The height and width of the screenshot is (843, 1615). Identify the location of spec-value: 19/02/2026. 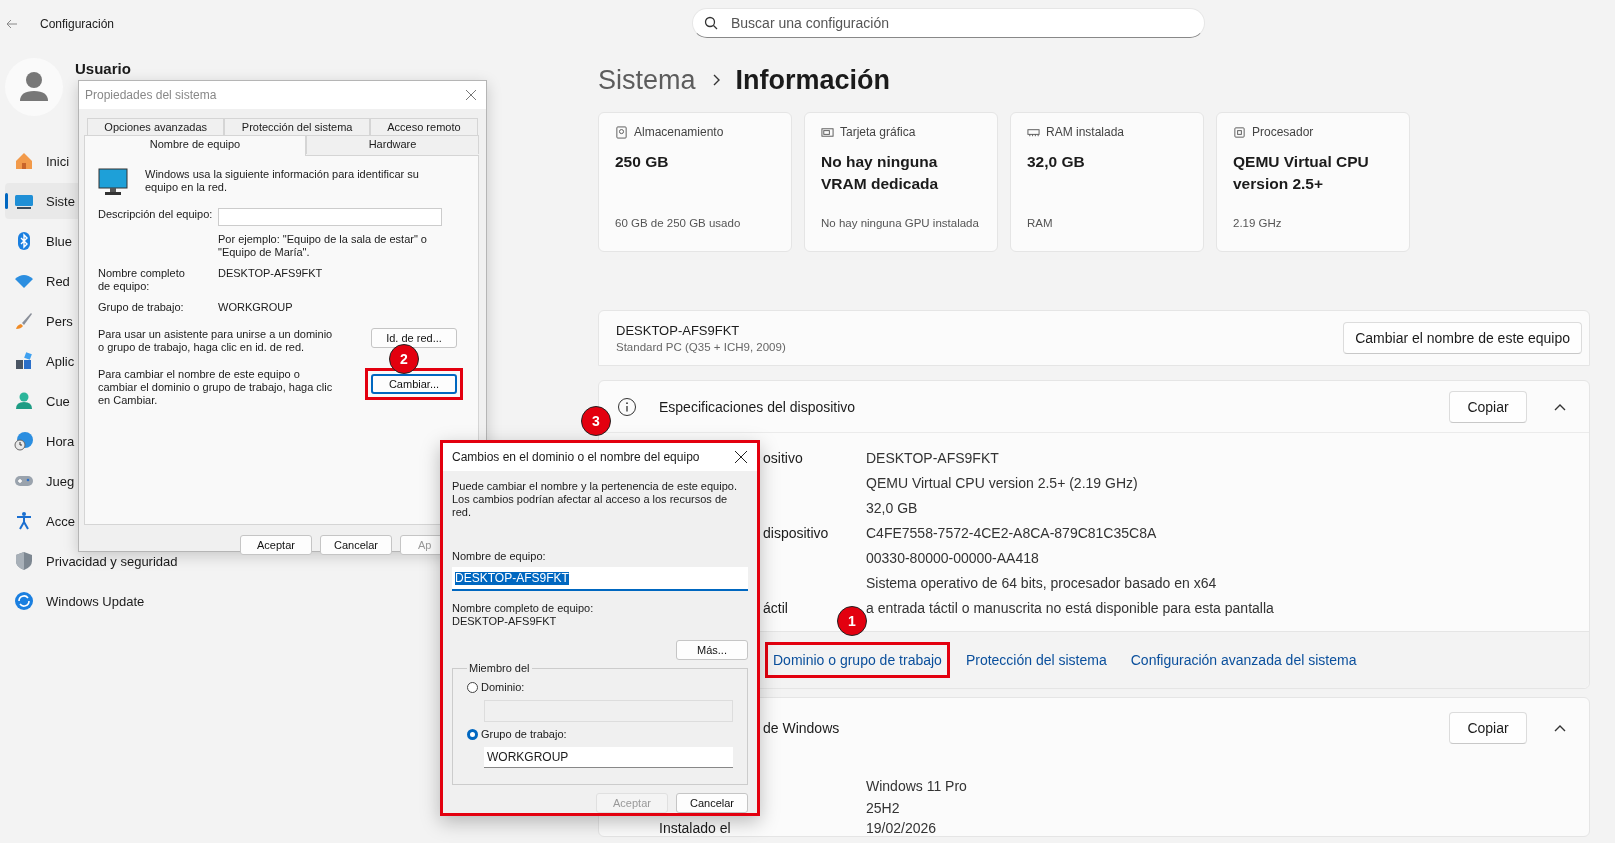
(901, 827).